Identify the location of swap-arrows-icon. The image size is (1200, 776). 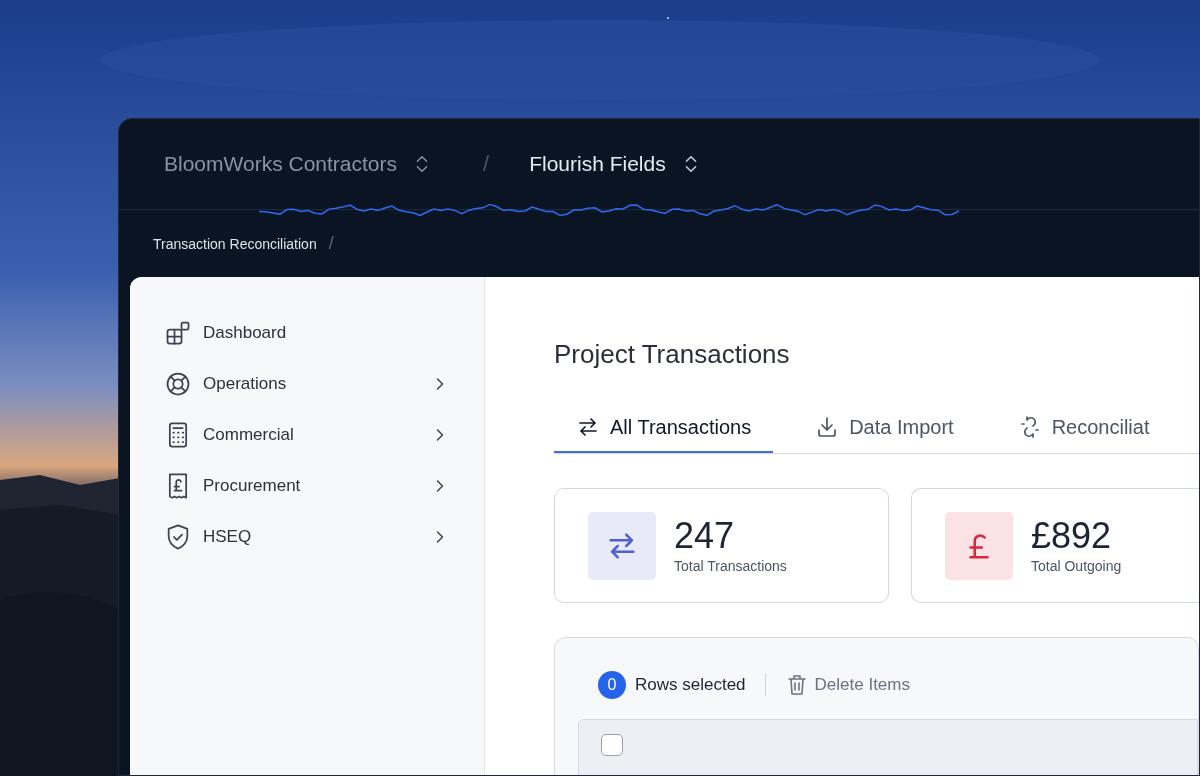
(588, 427).